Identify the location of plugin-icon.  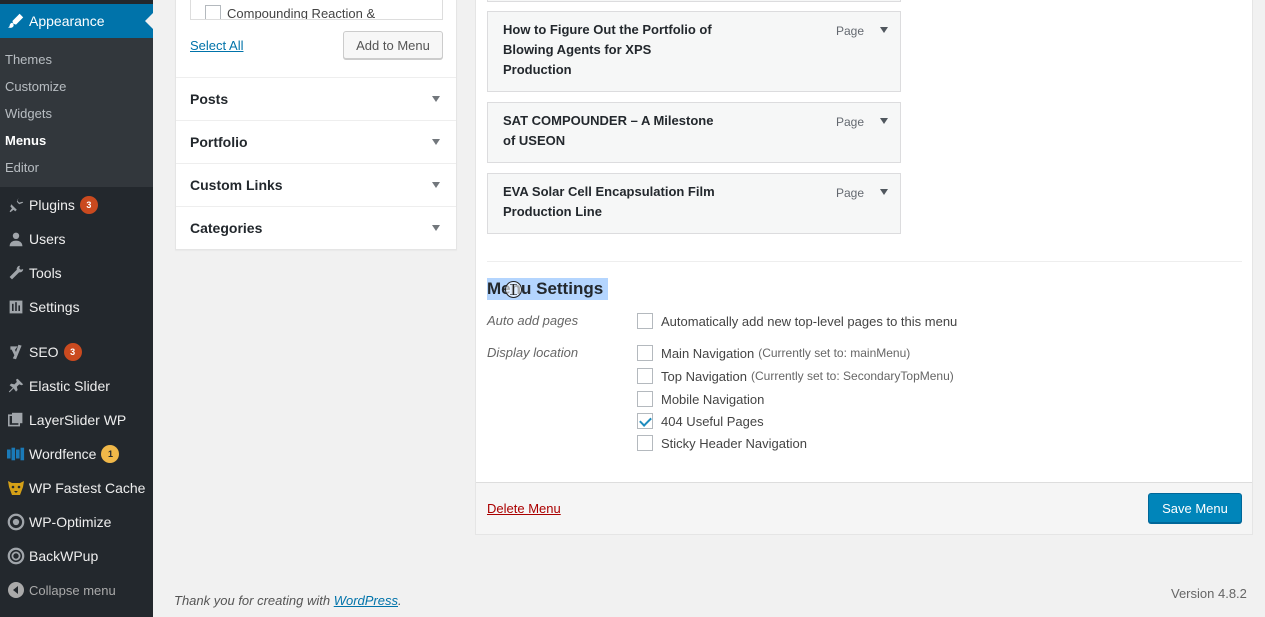
(14, 205).